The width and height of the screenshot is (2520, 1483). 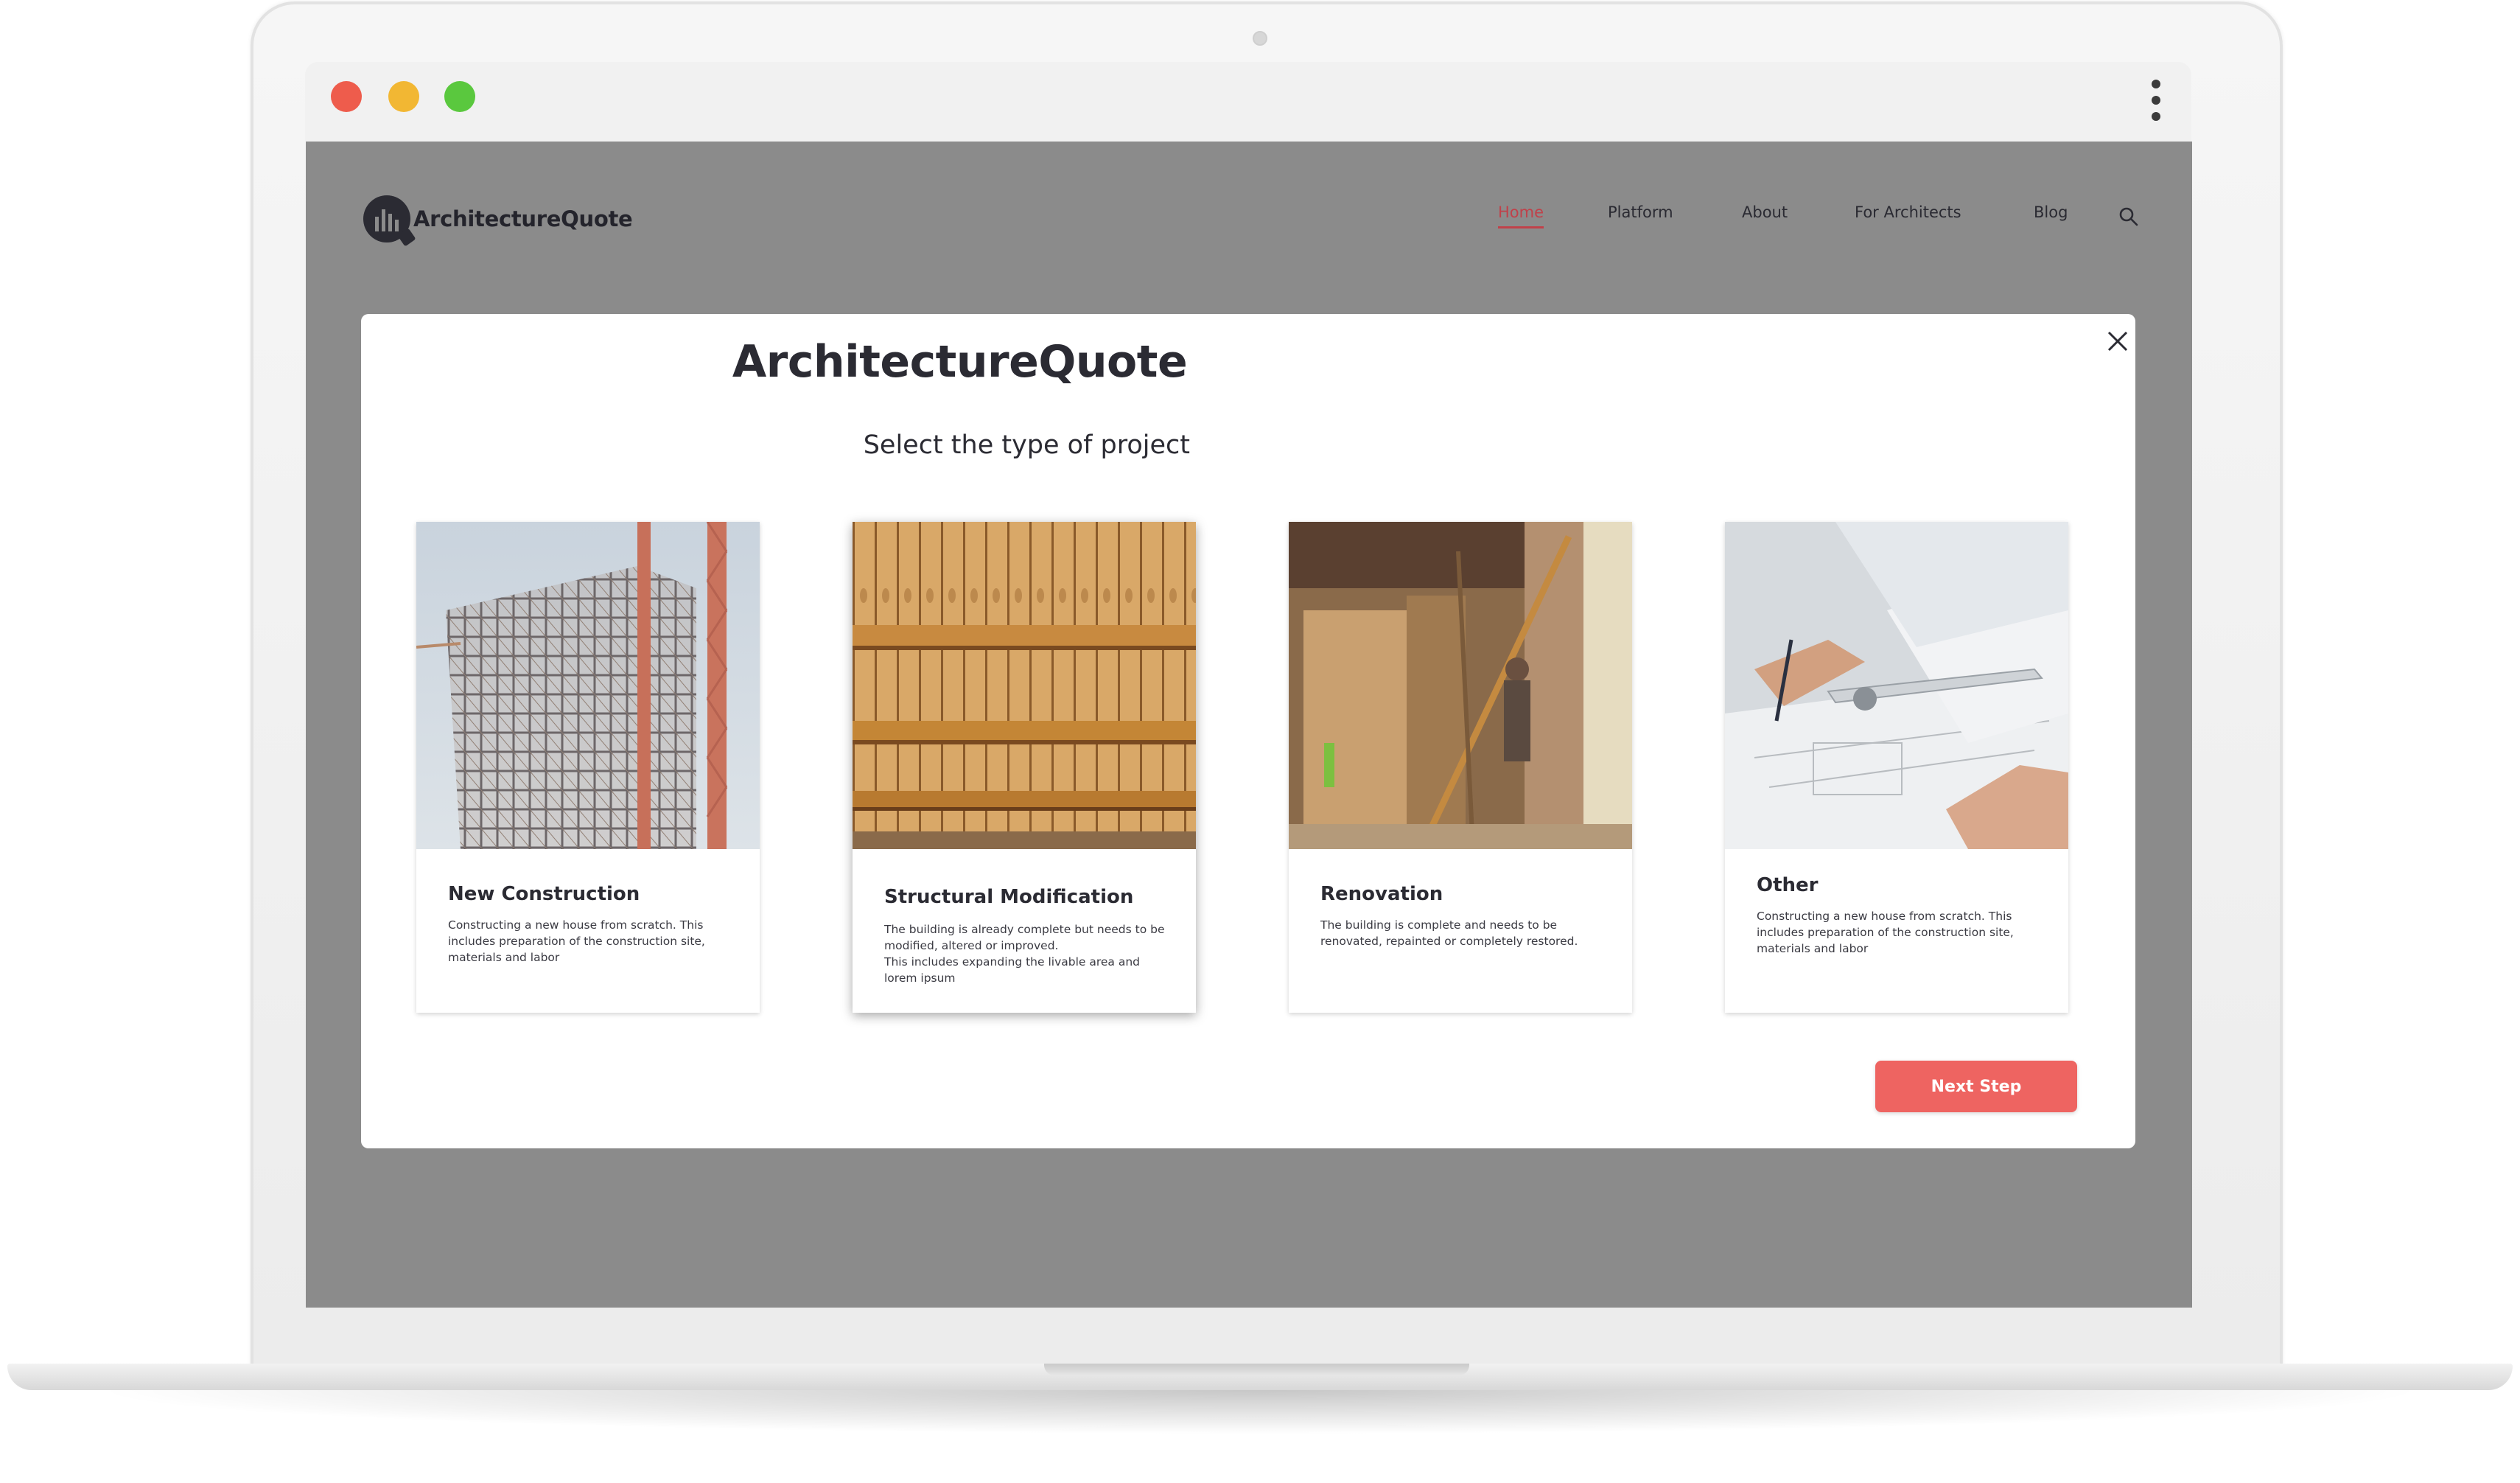 What do you see at coordinates (1381, 894) in the screenshot?
I see `card-title: Renovation` at bounding box center [1381, 894].